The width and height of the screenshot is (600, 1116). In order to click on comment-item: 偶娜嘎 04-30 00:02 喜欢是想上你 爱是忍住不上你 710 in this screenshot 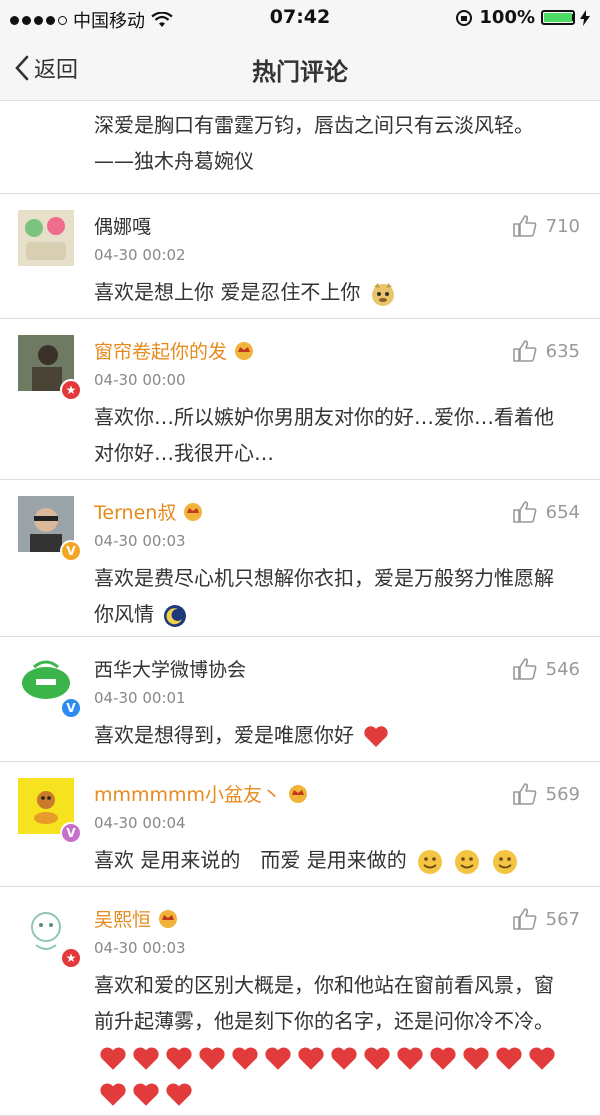, I will do `click(300, 256)`.